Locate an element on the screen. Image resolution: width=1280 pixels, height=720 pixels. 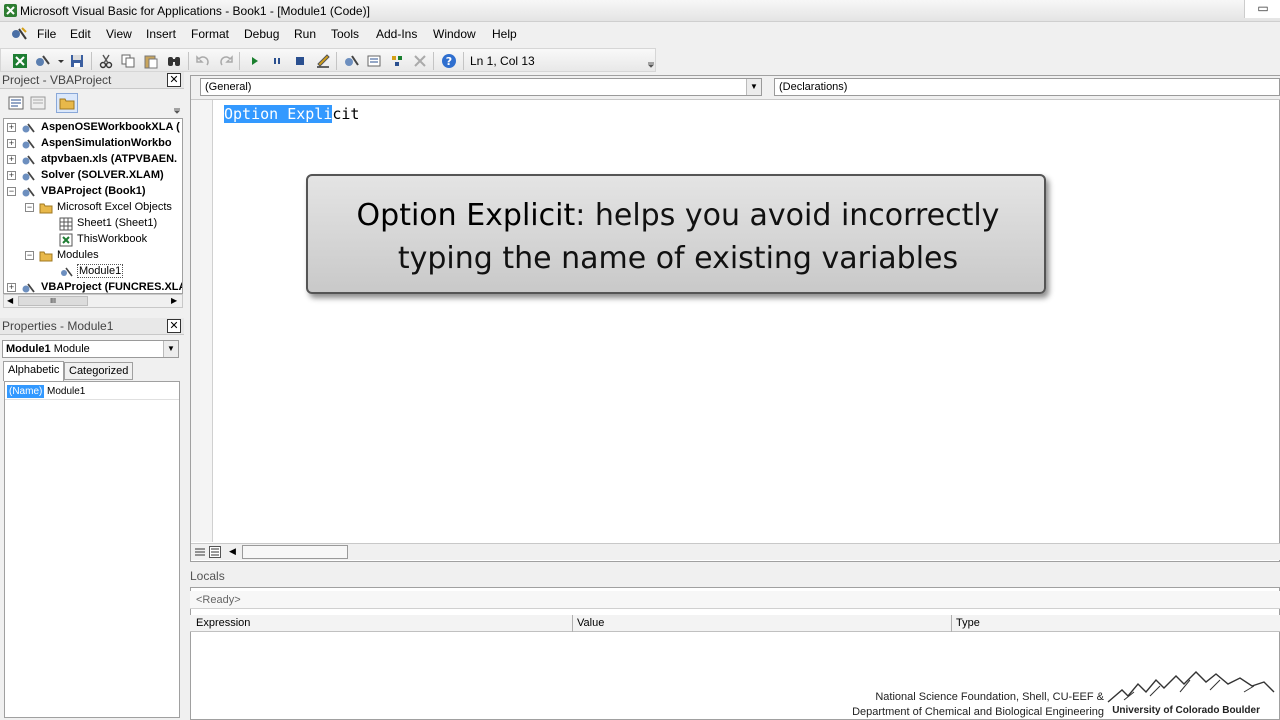
object-combo: (General) ▼ is located at coordinates (481, 87).